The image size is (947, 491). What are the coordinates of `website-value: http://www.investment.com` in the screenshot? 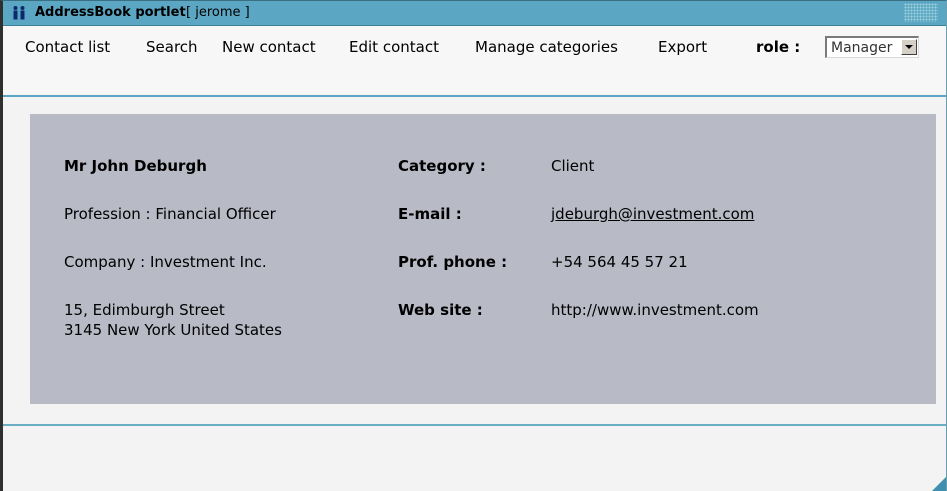 It's located at (655, 310).